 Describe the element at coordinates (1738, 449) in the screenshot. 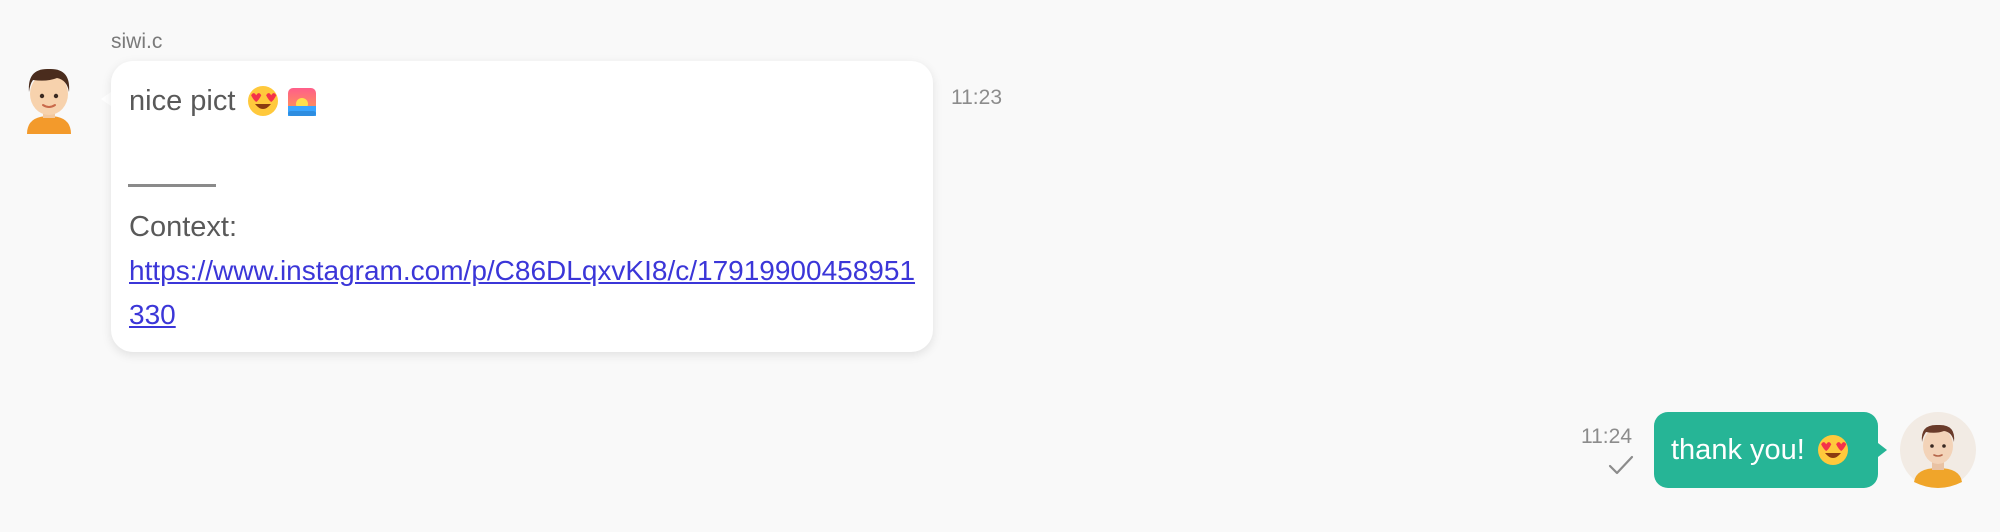

I see `outgoing-message-text: thank you!` at that location.